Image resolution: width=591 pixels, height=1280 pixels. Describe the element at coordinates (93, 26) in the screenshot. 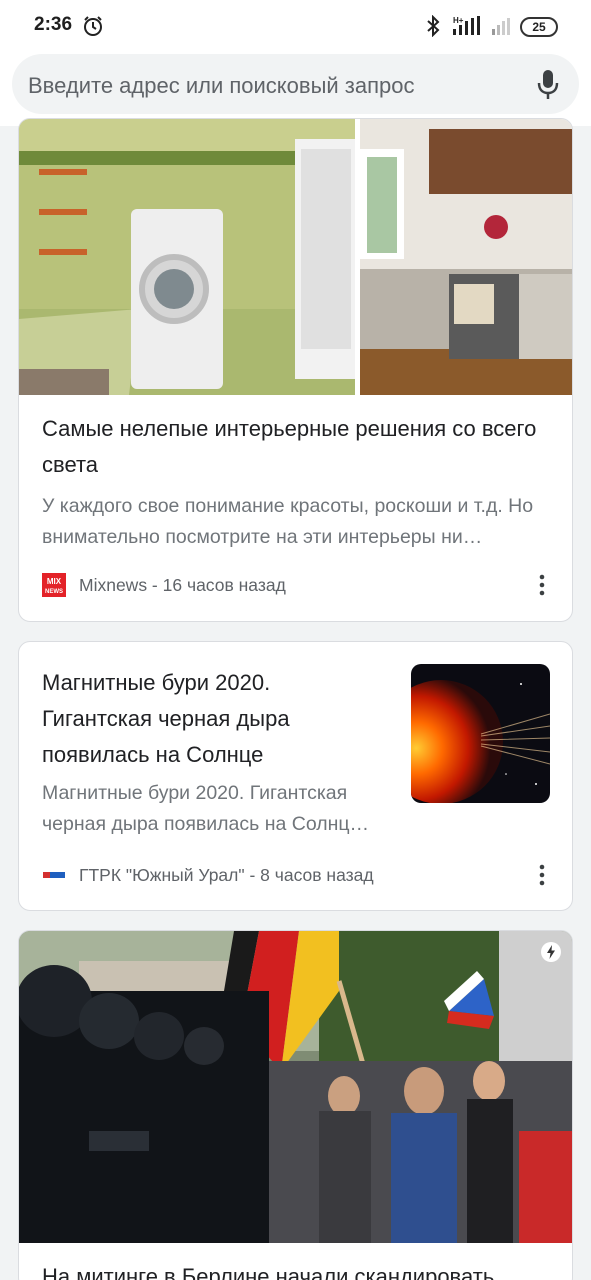

I see `alarm-icon` at that location.